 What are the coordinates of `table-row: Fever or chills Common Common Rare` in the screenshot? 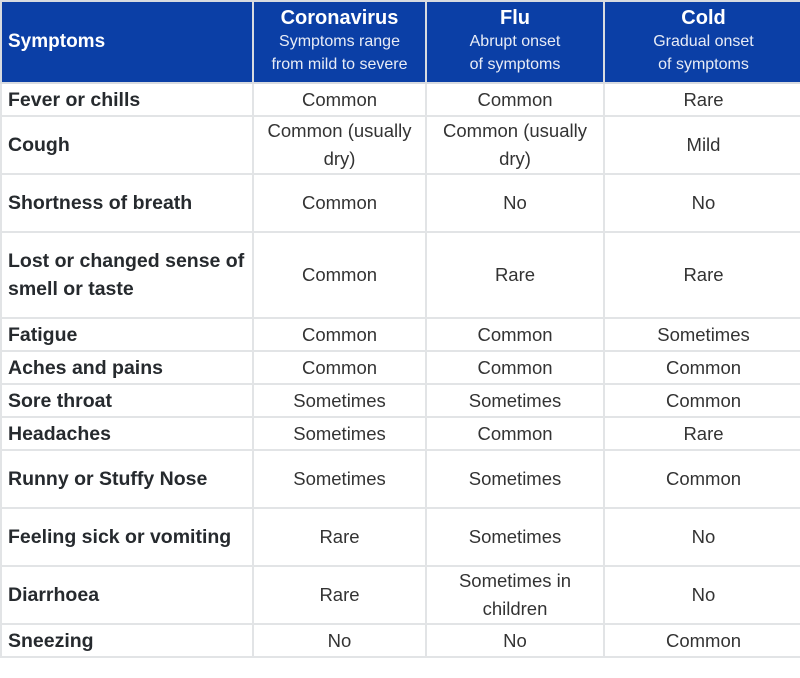 It's located at (400, 99).